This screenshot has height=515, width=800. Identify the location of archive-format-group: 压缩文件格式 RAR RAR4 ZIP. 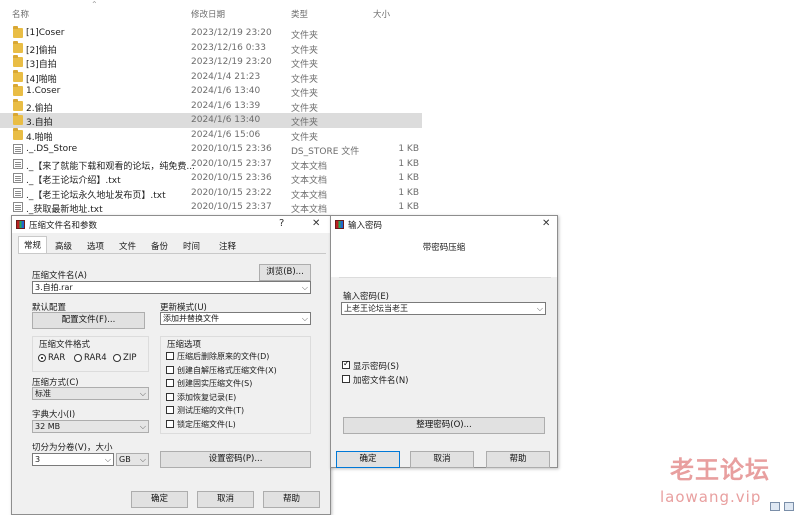
(90, 354).